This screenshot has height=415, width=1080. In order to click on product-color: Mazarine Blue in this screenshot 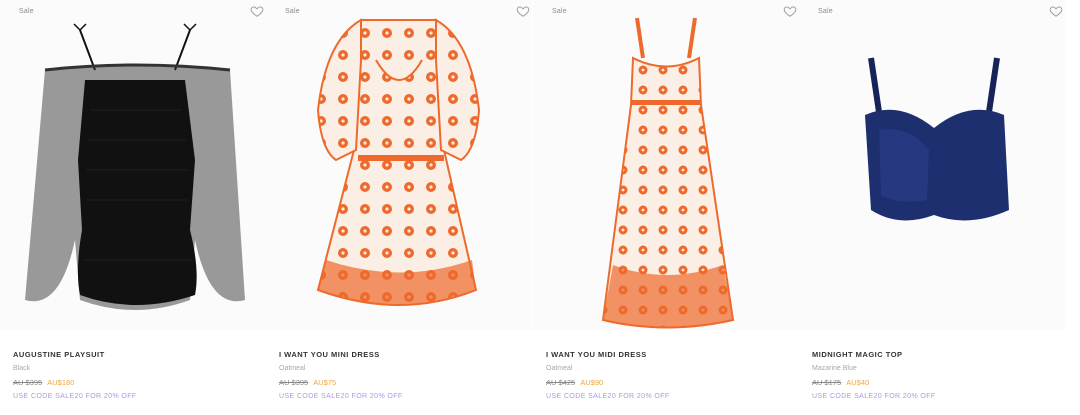, I will do `click(834, 368)`.